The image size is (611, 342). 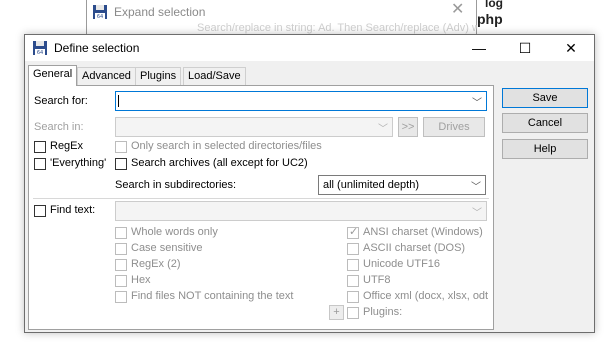 I want to click on checkbox-label: ANSI charset (Windows), so click(x=423, y=232).